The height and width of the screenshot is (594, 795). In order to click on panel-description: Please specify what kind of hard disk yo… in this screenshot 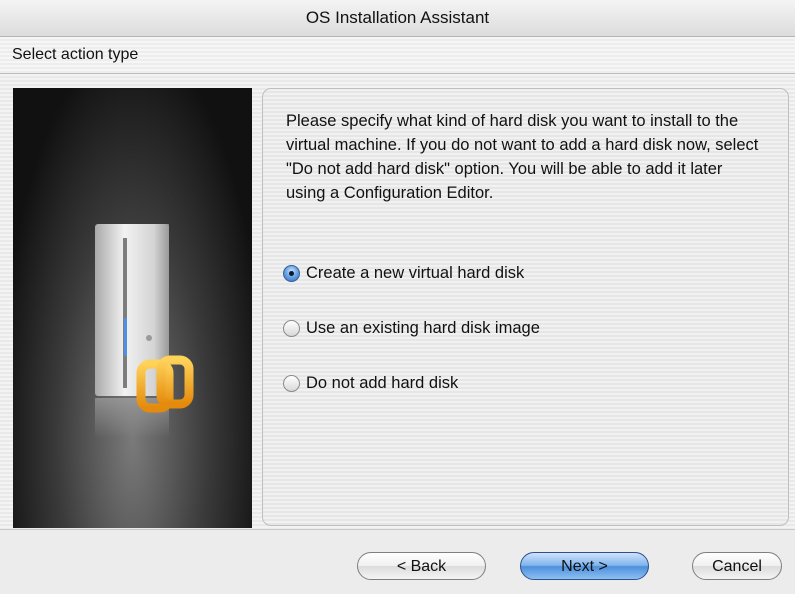, I will do `click(522, 157)`.